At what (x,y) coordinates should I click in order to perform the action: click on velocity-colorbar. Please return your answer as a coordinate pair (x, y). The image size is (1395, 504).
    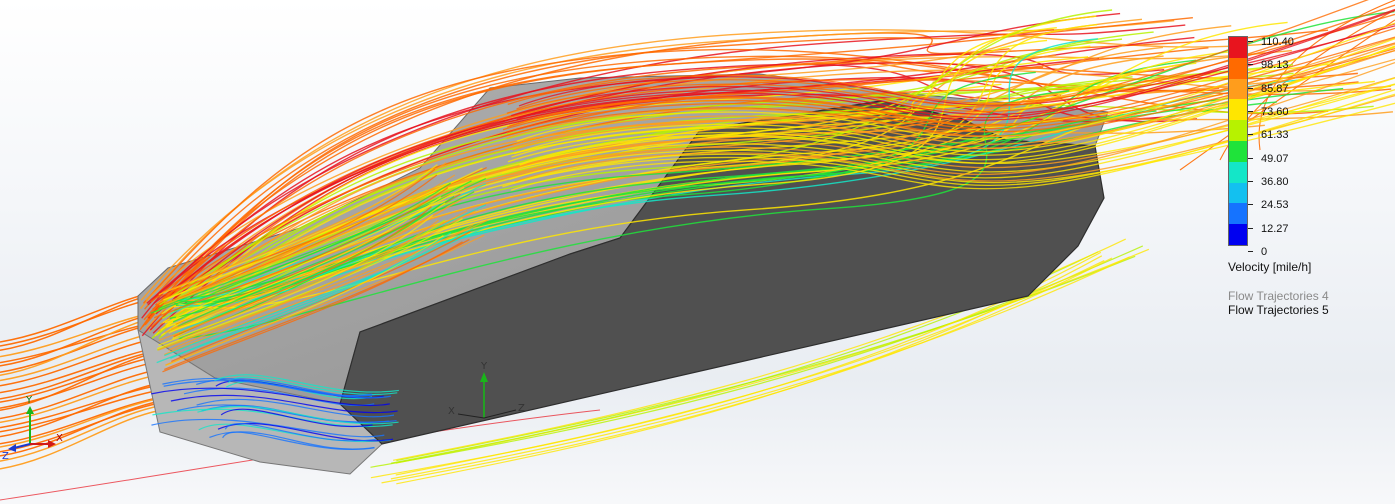
    Looking at the image, I should click on (1238, 141).